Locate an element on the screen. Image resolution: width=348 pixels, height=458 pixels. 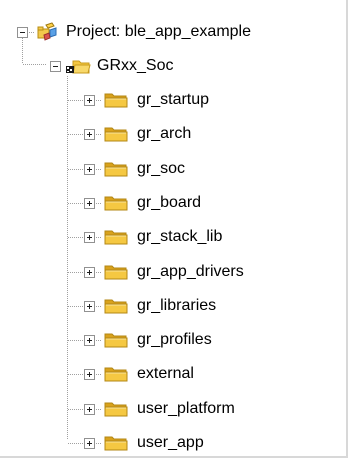
tree-node-group: external is located at coordinates (139, 374).